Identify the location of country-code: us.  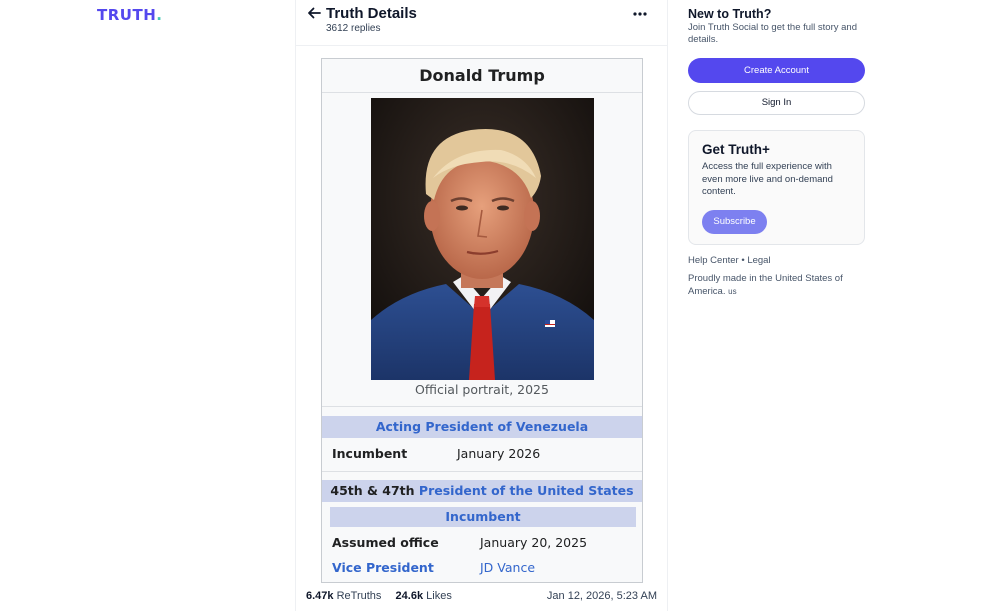
(732, 291).